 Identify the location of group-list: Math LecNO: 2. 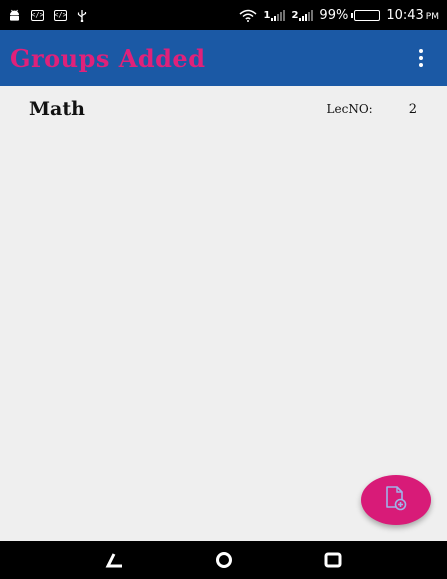
(223, 109).